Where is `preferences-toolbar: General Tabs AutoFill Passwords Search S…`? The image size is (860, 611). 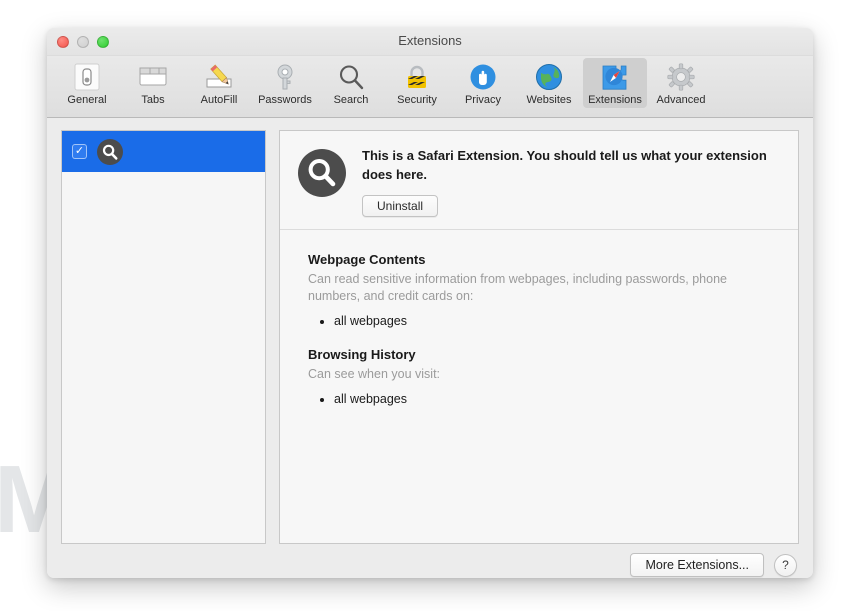 preferences-toolbar: General Tabs AutoFill Passwords Search S… is located at coordinates (430, 87).